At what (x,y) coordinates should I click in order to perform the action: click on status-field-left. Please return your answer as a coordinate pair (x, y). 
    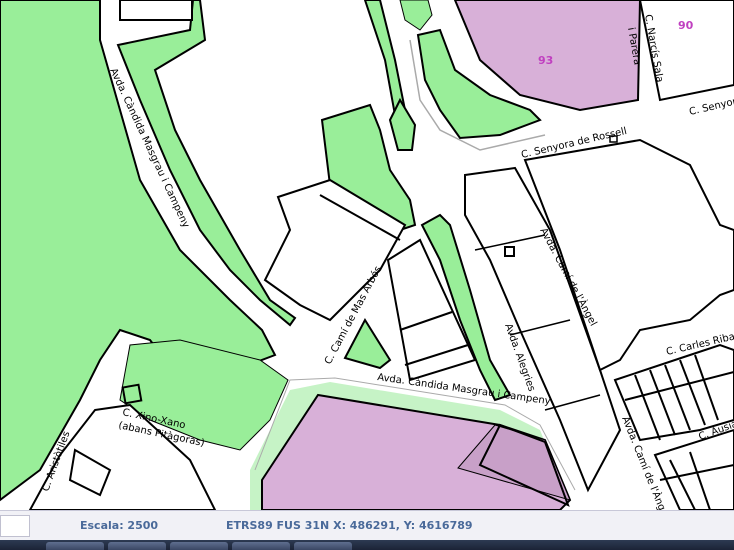
    Looking at the image, I should click on (15, 526).